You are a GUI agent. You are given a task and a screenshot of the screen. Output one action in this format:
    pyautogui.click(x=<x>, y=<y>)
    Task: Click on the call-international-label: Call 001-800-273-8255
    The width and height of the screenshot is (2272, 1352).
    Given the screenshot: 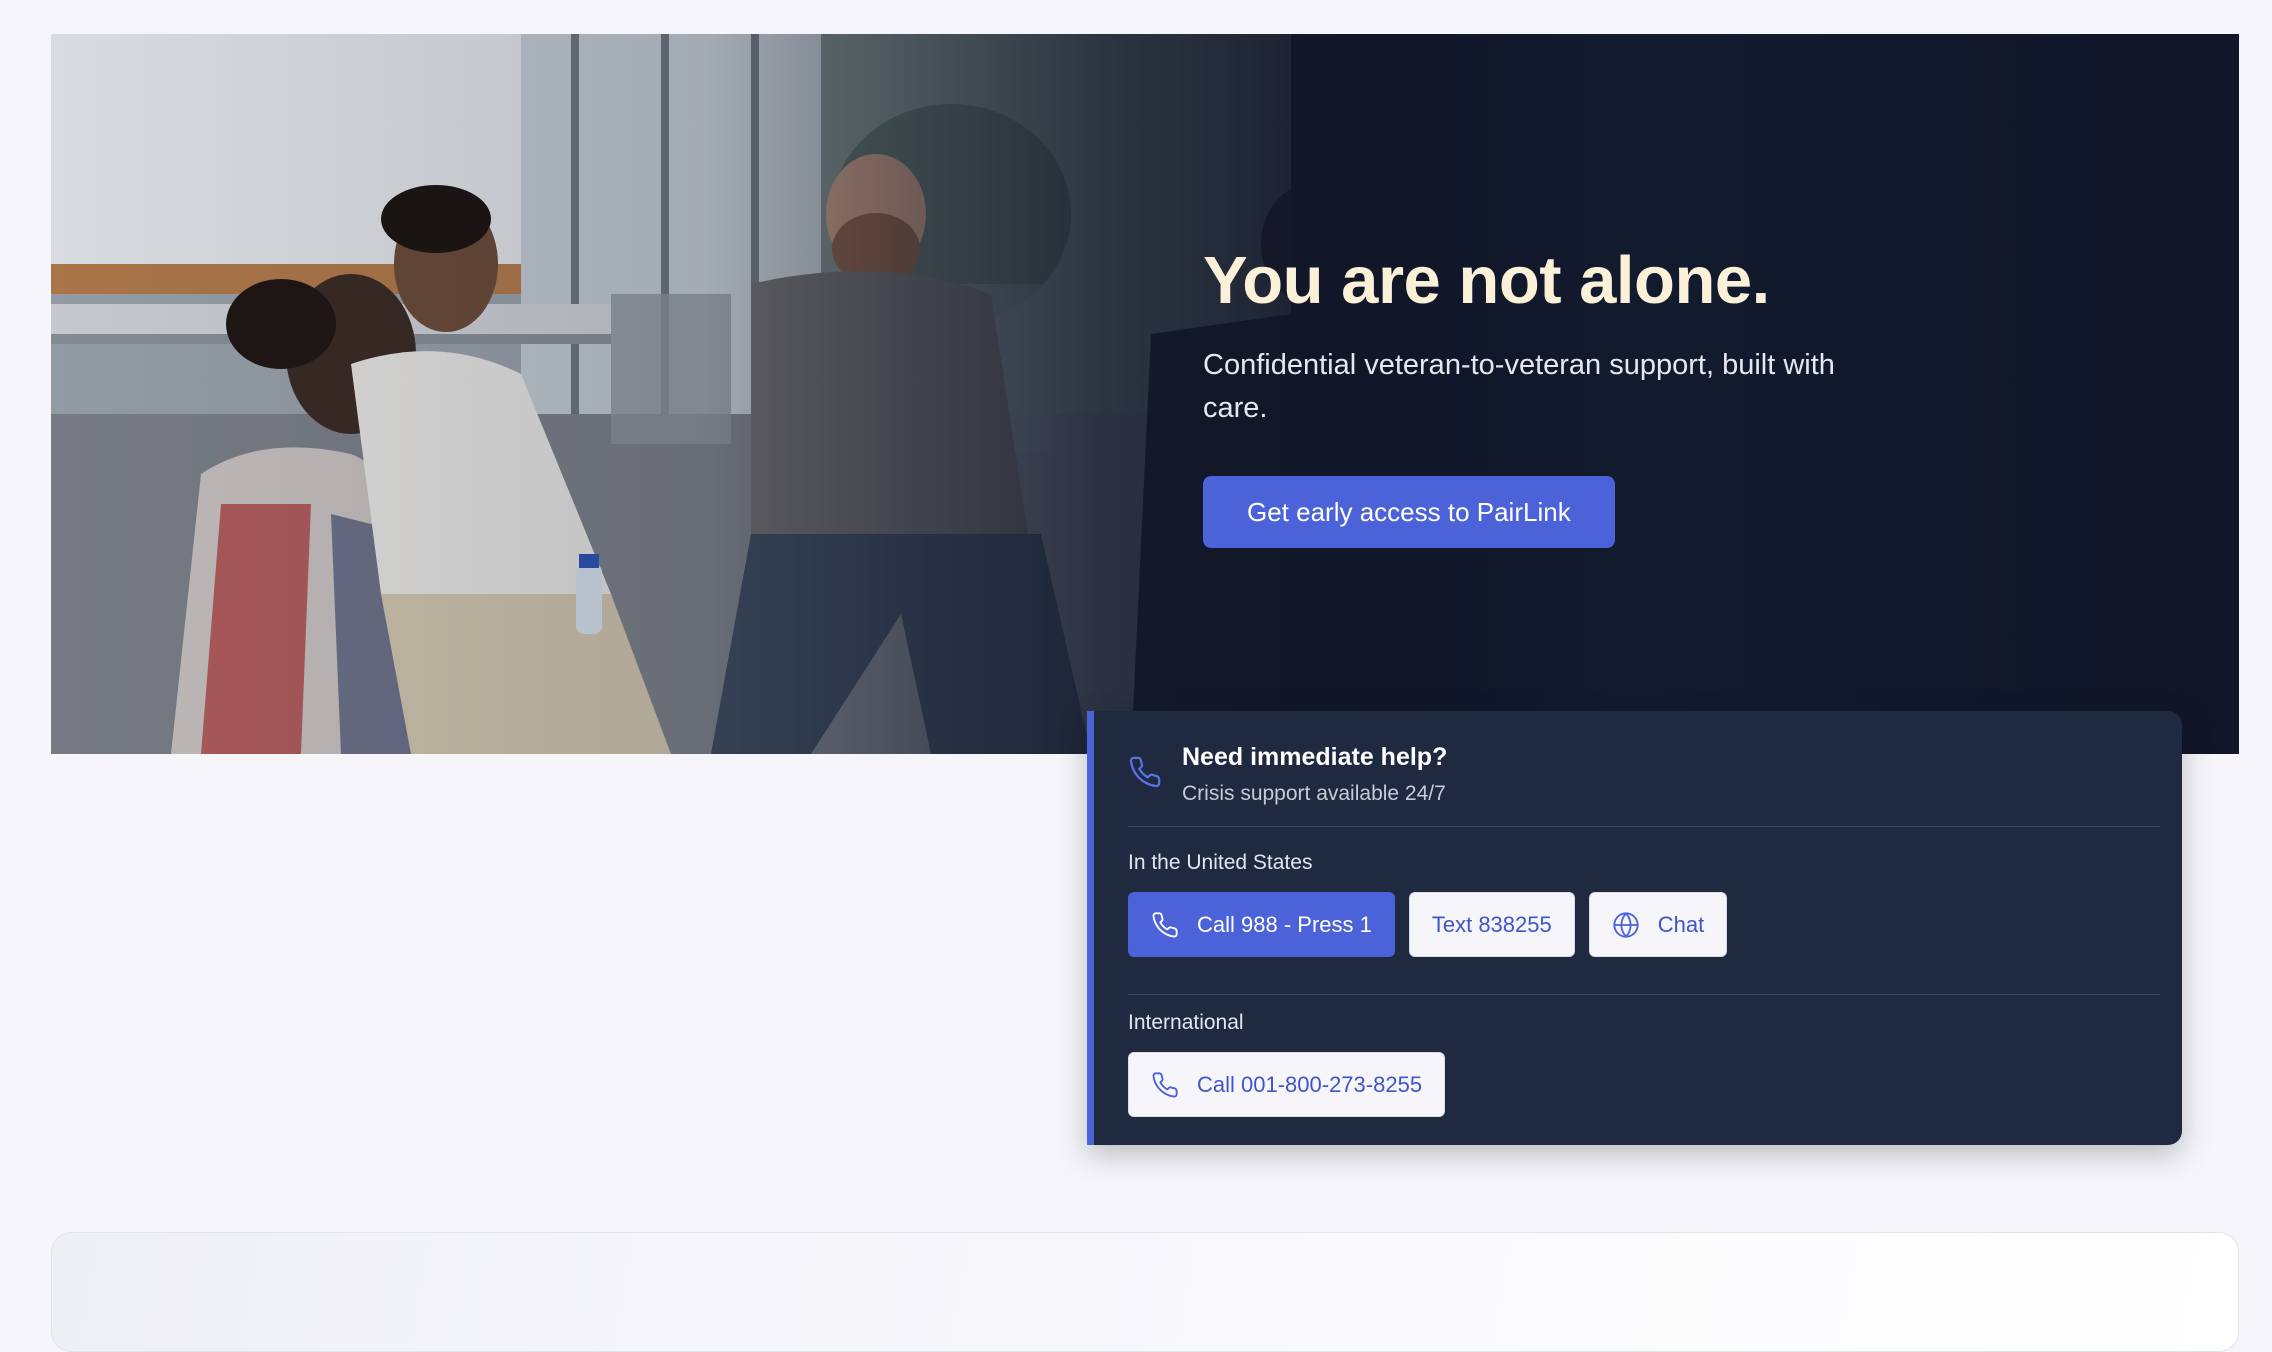 What is the action you would take?
    pyautogui.click(x=1310, y=1084)
    